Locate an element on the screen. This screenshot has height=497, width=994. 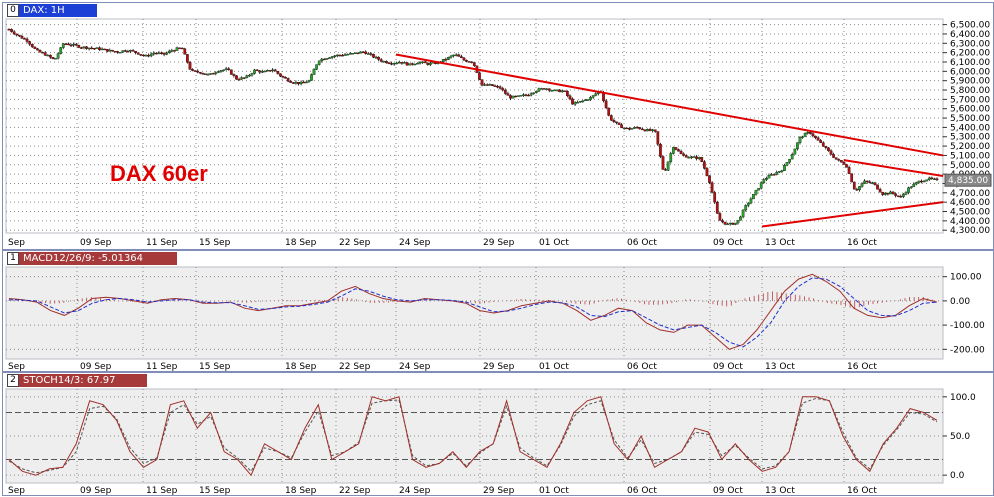
x-tick-label: 24 Sep is located at coordinates (415, 490).